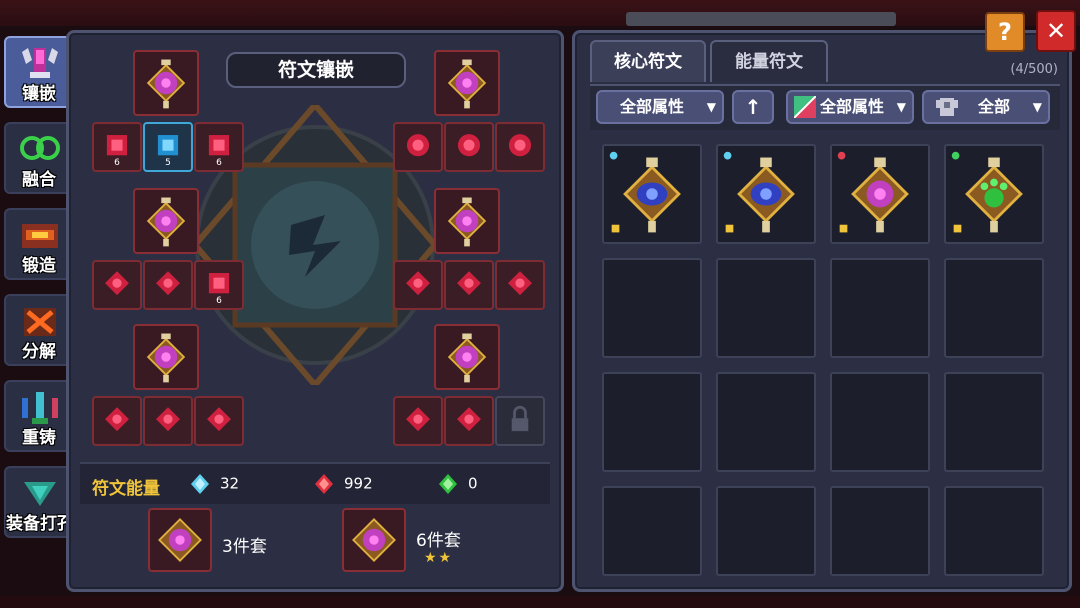 This screenshot has width=1080, height=608. I want to click on fusion-icon, so click(40, 148).